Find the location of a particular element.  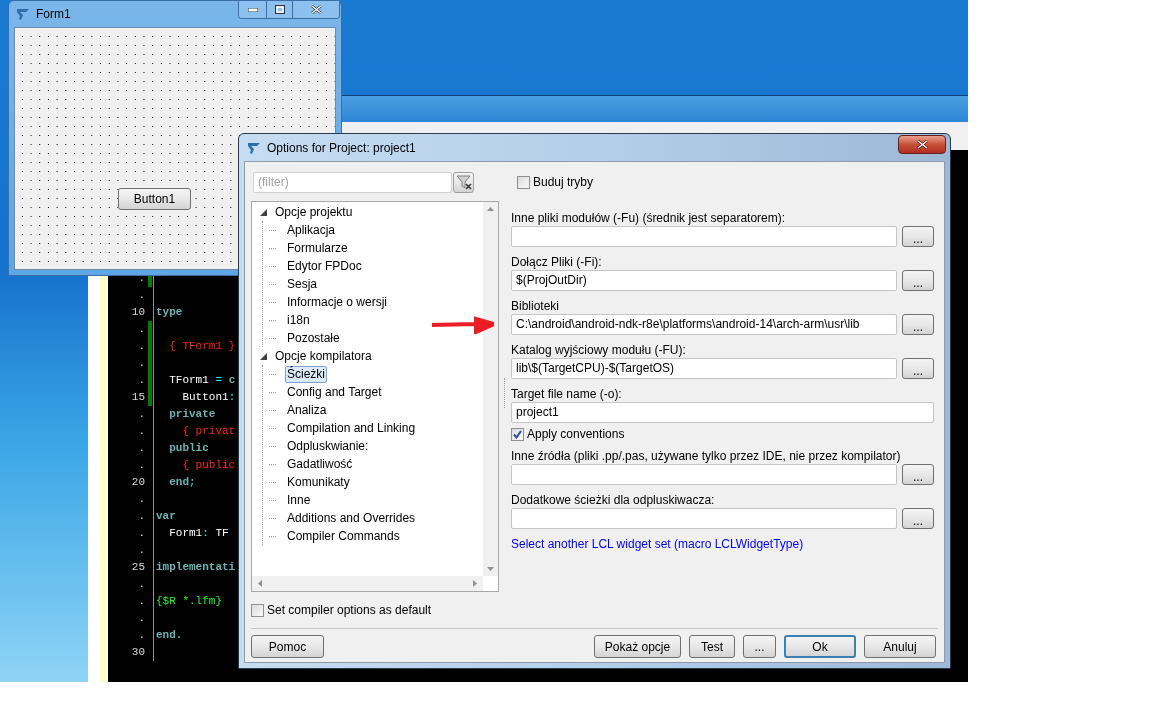

code-line: { TForm1 } is located at coordinates (202, 346).